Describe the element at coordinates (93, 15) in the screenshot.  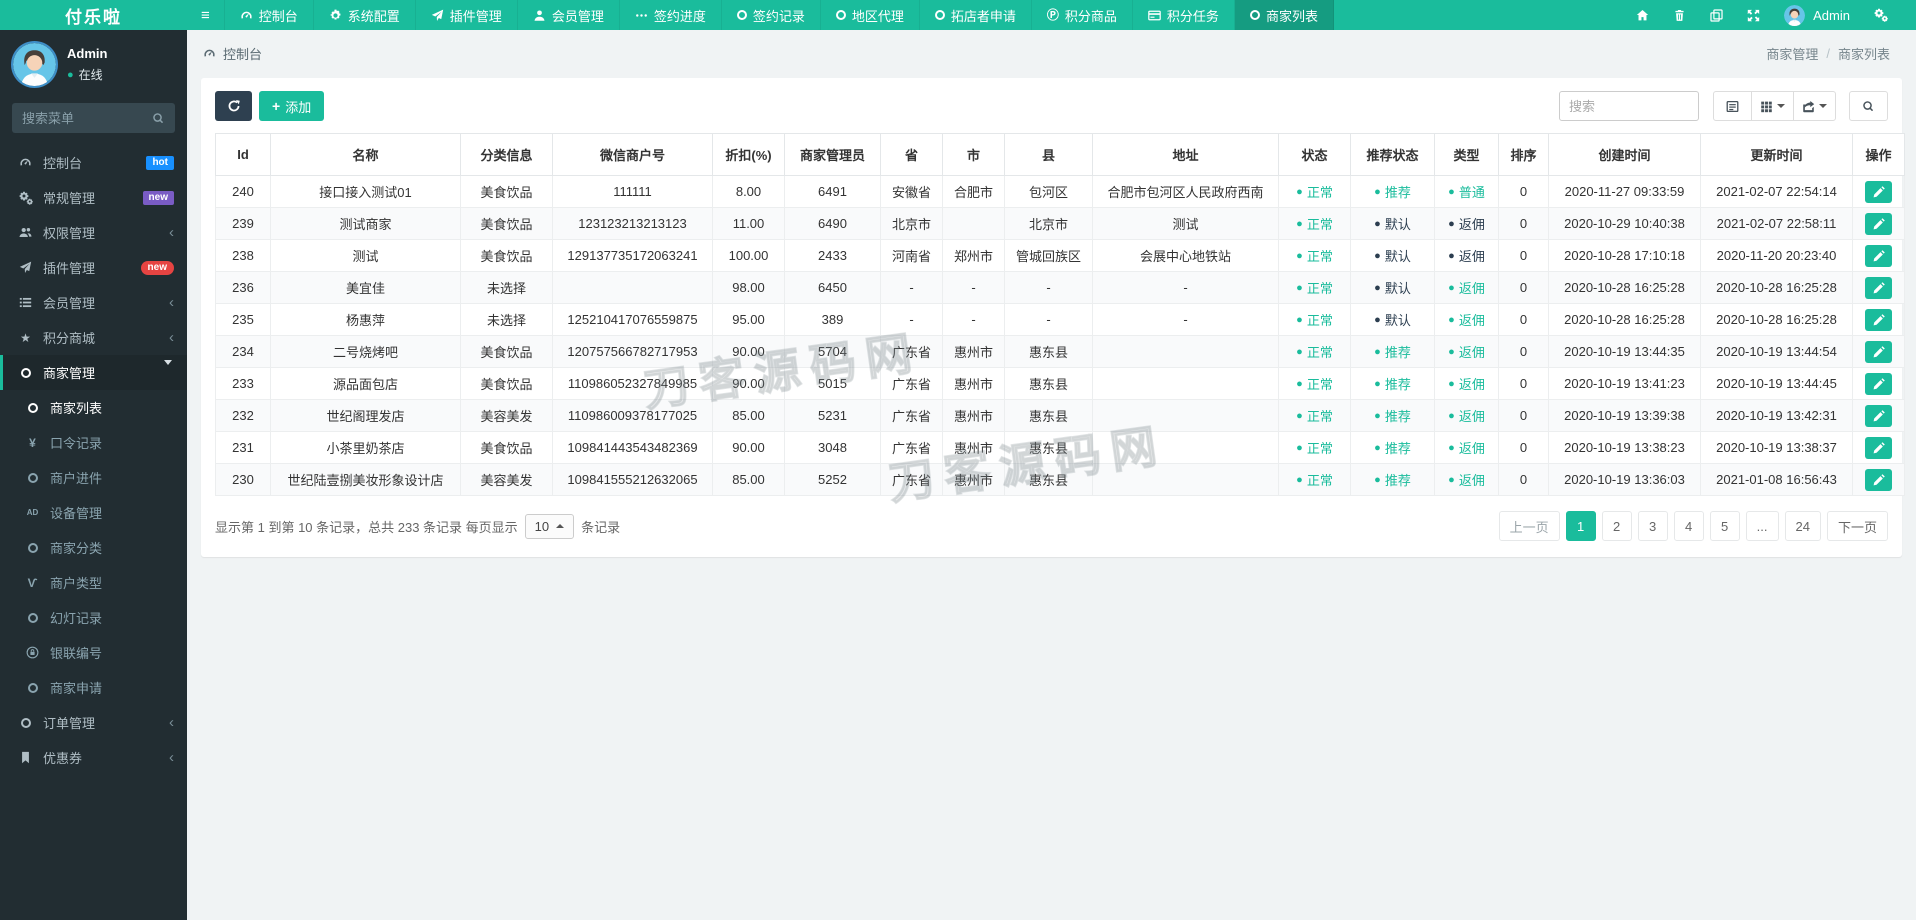
I see `brand-logo: 付乐啦` at that location.